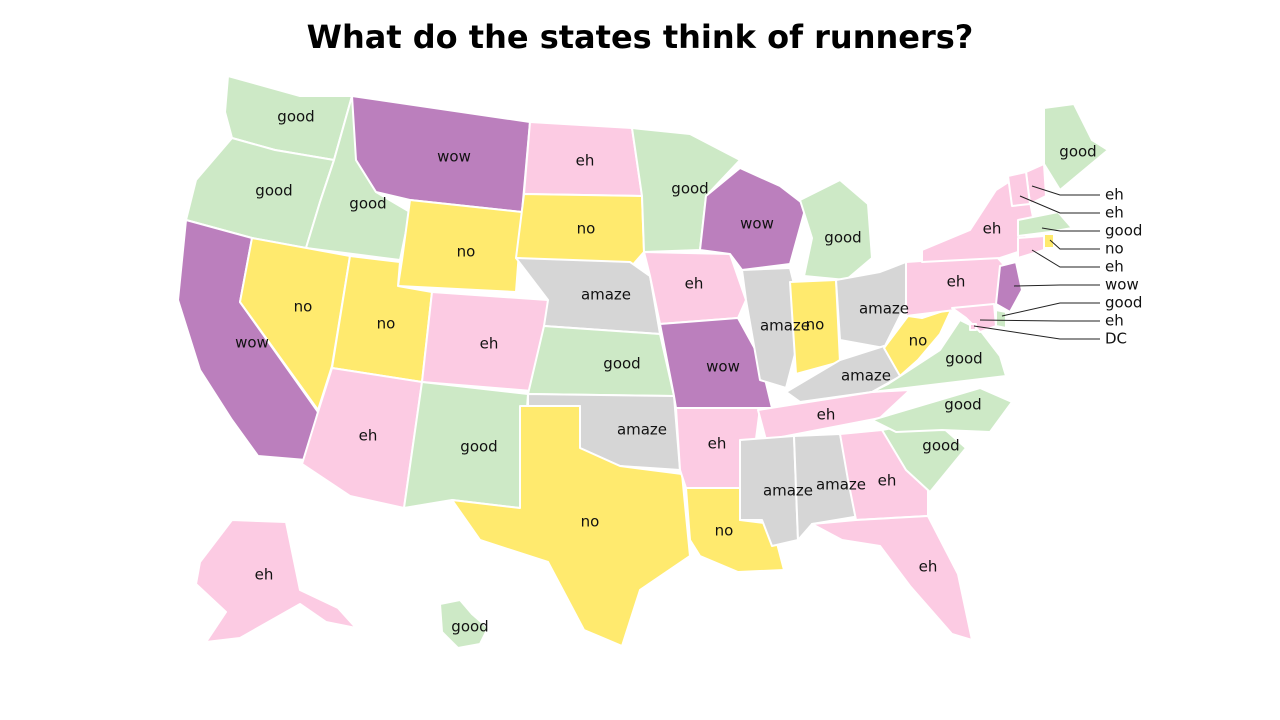  What do you see at coordinates (956, 282) in the screenshot?
I see `state-label-pa: eh` at bounding box center [956, 282].